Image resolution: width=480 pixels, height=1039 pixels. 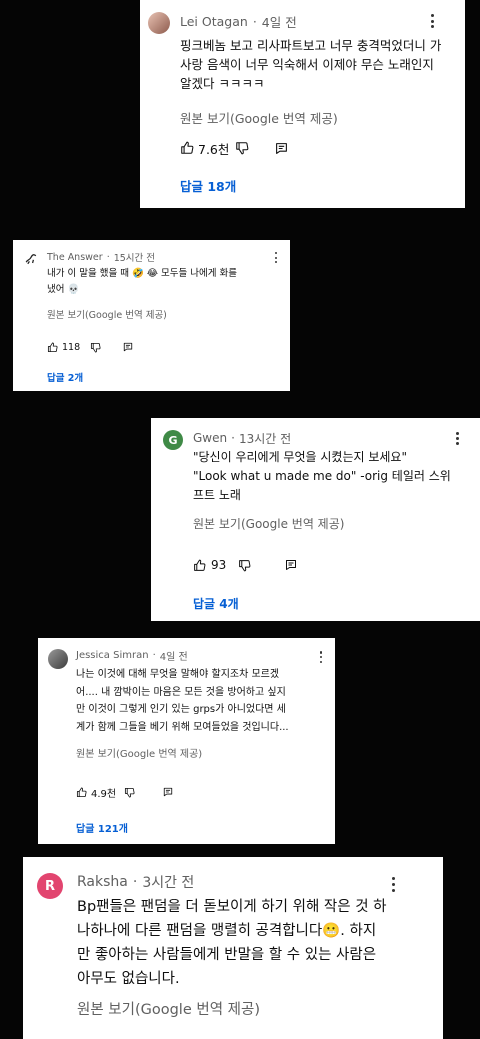 What do you see at coordinates (173, 440) in the screenshot?
I see `avatar: G` at bounding box center [173, 440].